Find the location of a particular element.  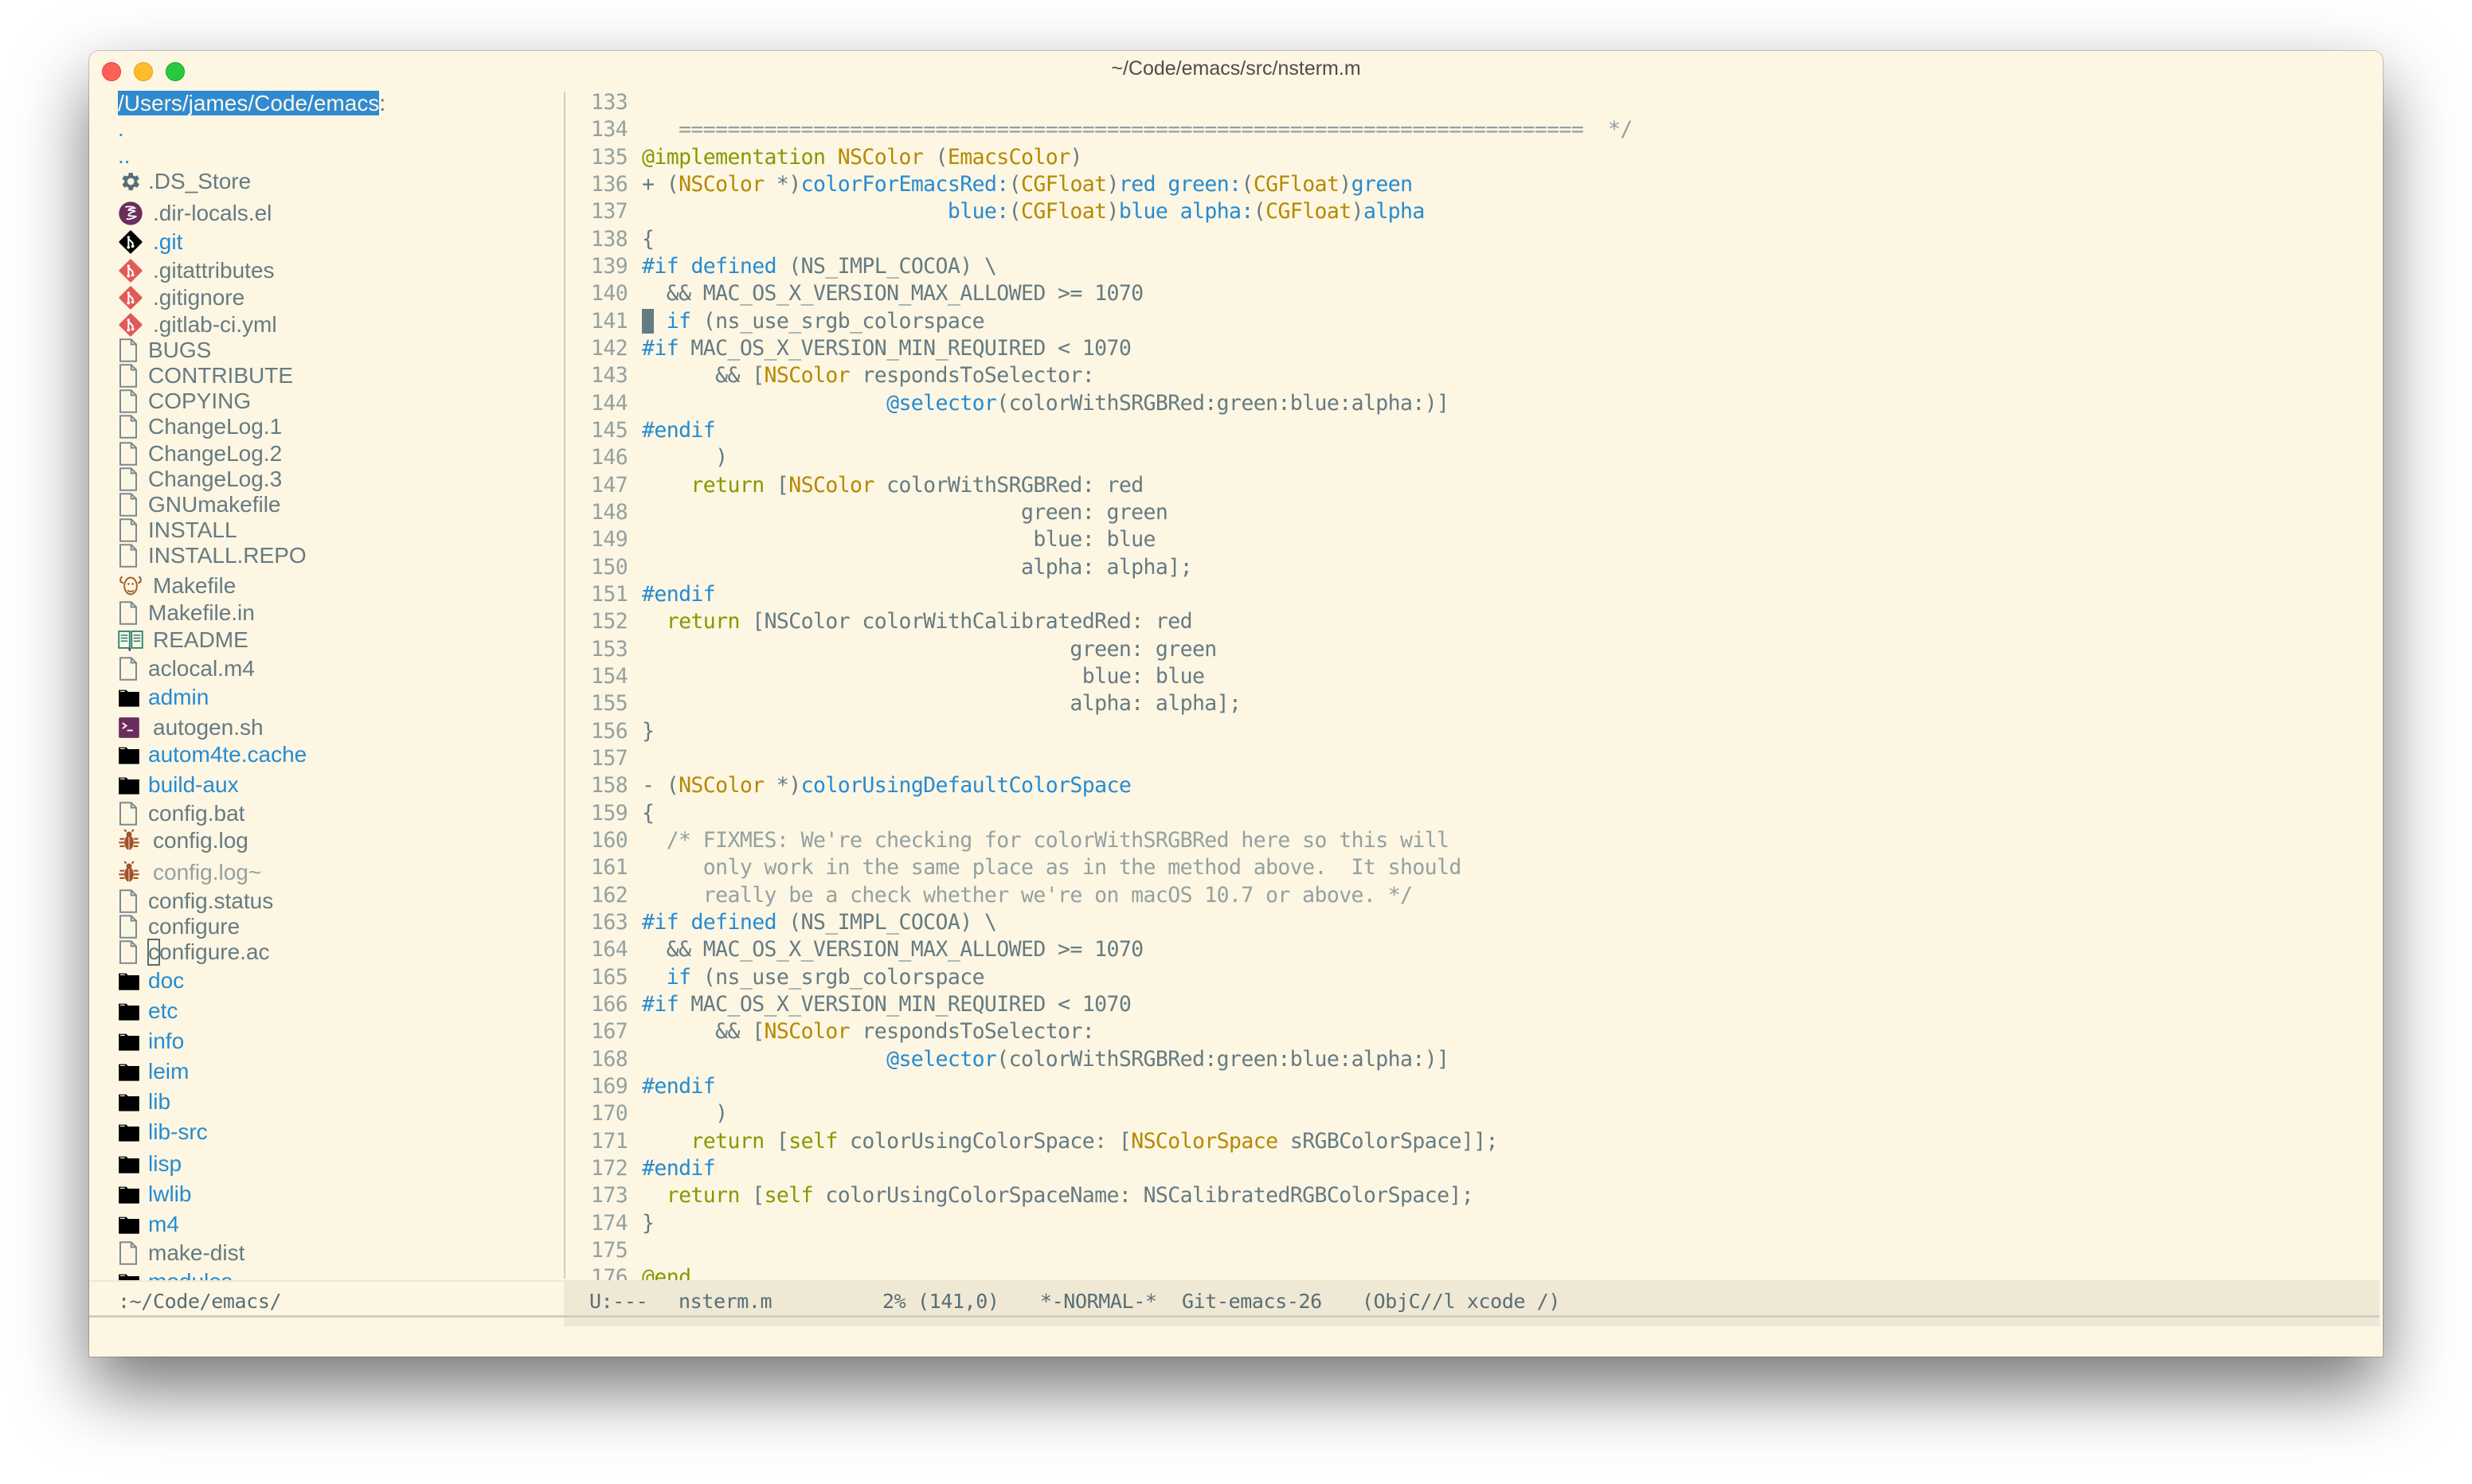

code-line: 150 alpha: alpha]; is located at coordinates (892, 567).